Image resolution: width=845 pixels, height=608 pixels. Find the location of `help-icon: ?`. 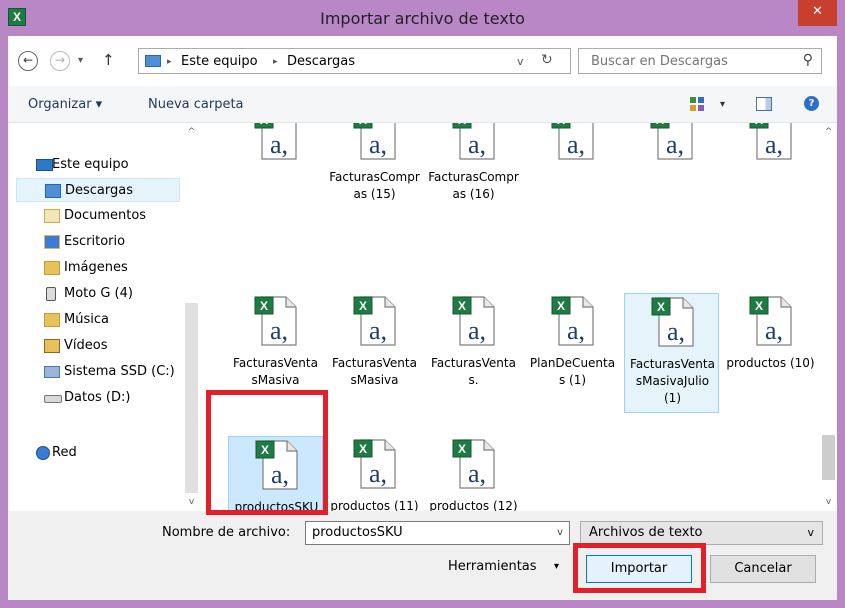

help-icon: ? is located at coordinates (811, 103).